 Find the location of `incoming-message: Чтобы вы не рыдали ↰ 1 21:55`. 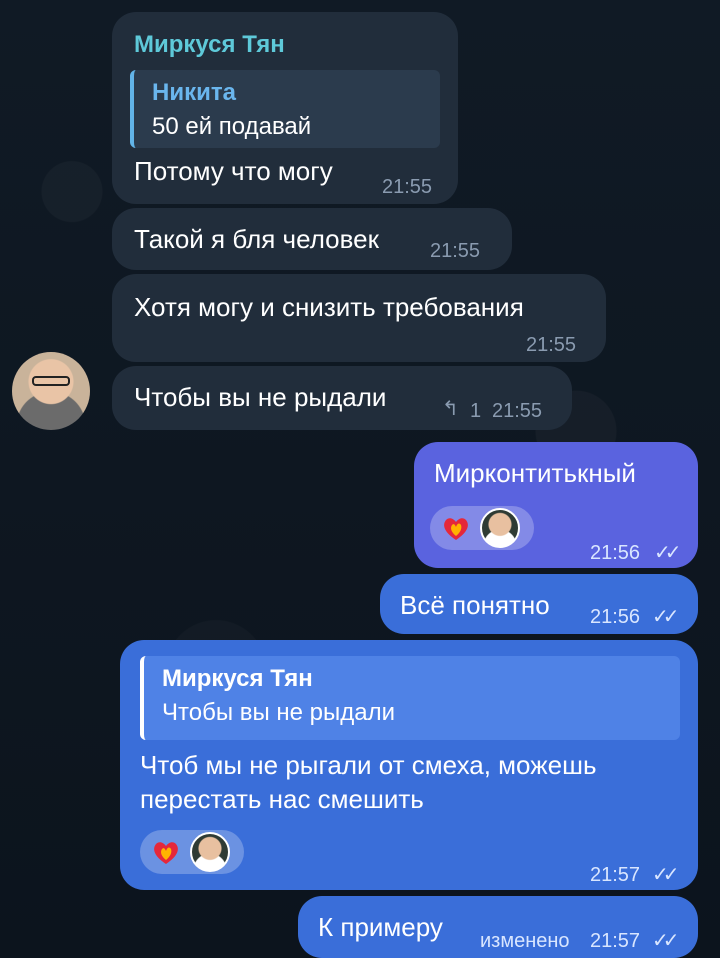

incoming-message: Чтобы вы не рыдали ↰ 1 21:55 is located at coordinates (342, 398).